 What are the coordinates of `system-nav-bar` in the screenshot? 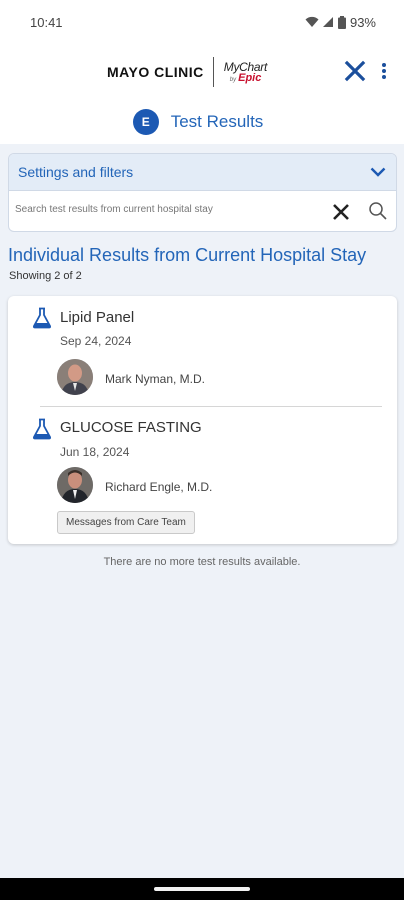 It's located at (202, 889).